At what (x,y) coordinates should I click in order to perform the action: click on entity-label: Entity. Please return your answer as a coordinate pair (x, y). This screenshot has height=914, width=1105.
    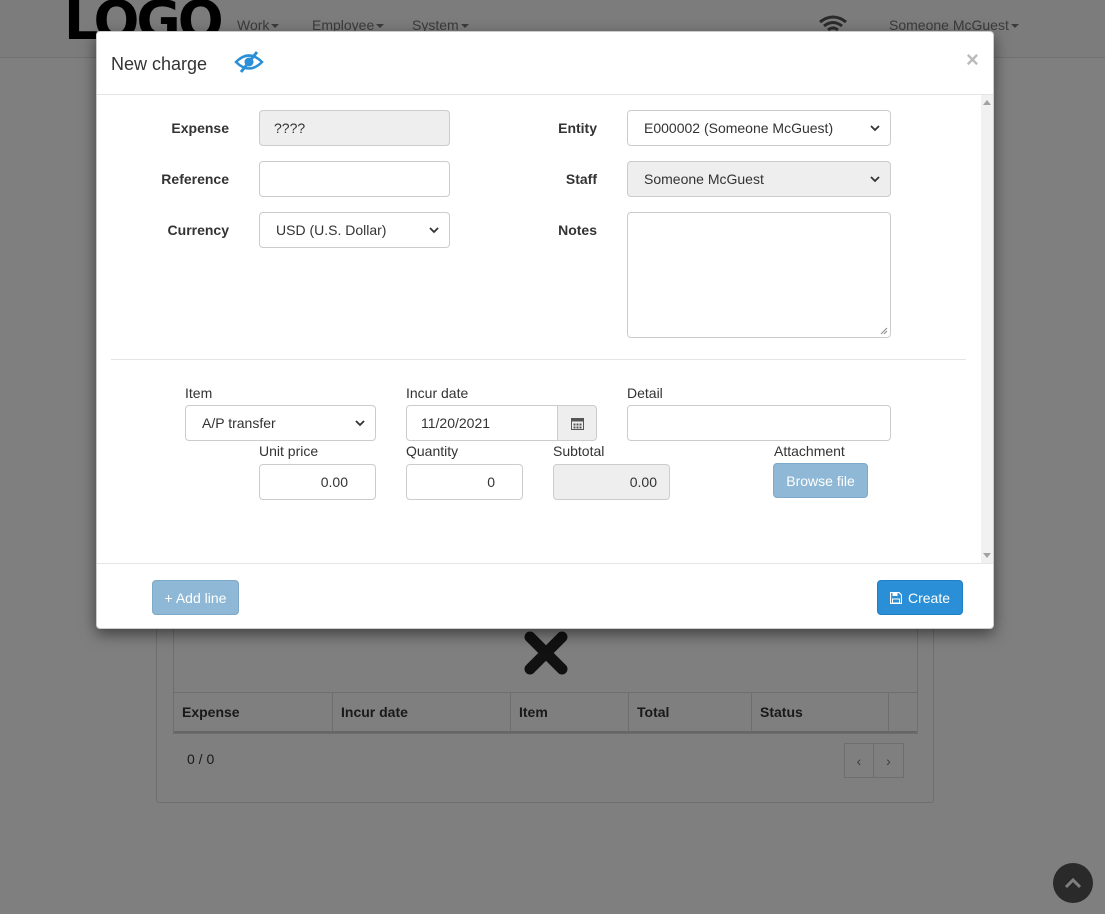
    Looking at the image, I should click on (577, 128).